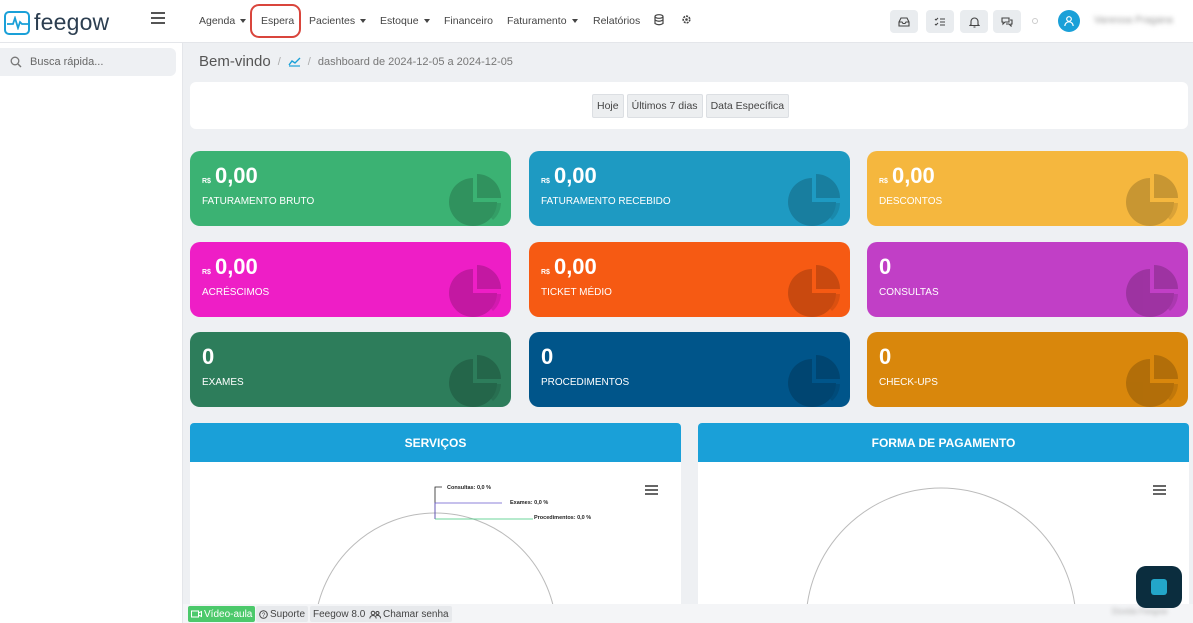  I want to click on nav-agenda: Agenda, so click(223, 21).